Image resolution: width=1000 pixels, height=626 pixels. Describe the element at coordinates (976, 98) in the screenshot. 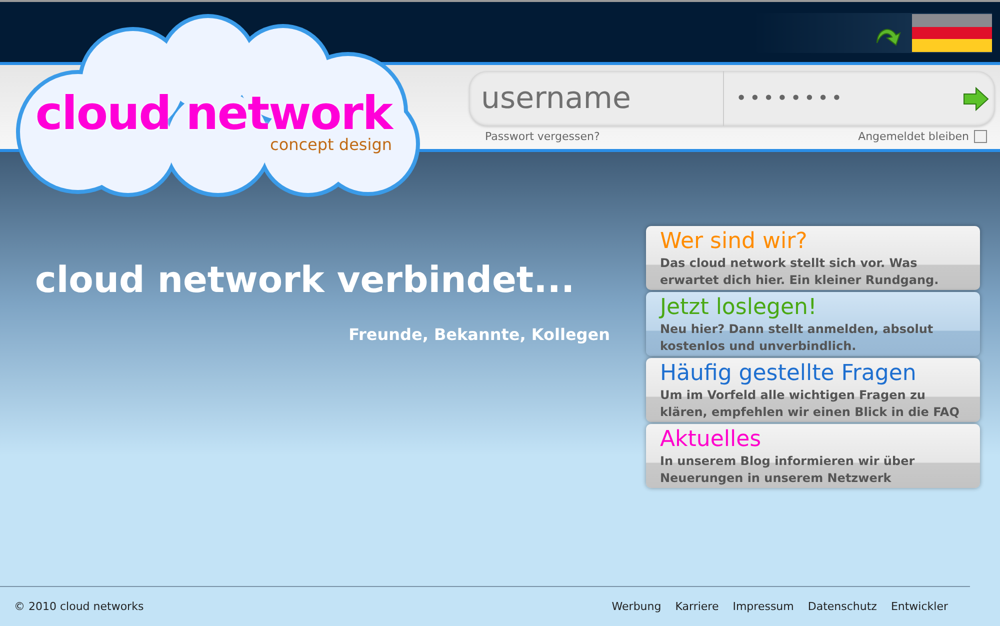

I see `arrow-right-icon` at that location.